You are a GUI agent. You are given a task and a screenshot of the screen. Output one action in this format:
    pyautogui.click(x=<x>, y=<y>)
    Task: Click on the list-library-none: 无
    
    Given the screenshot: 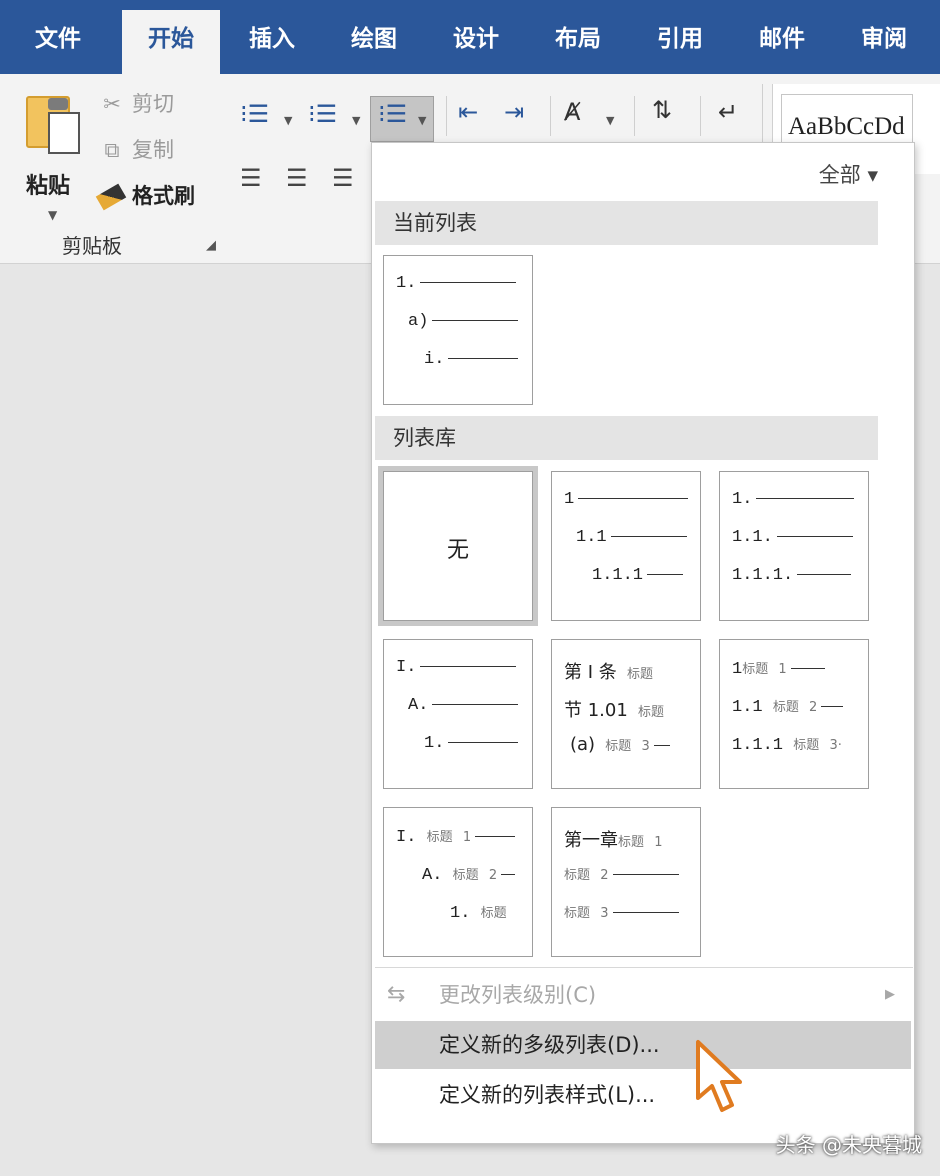 What is the action you would take?
    pyautogui.click(x=458, y=546)
    